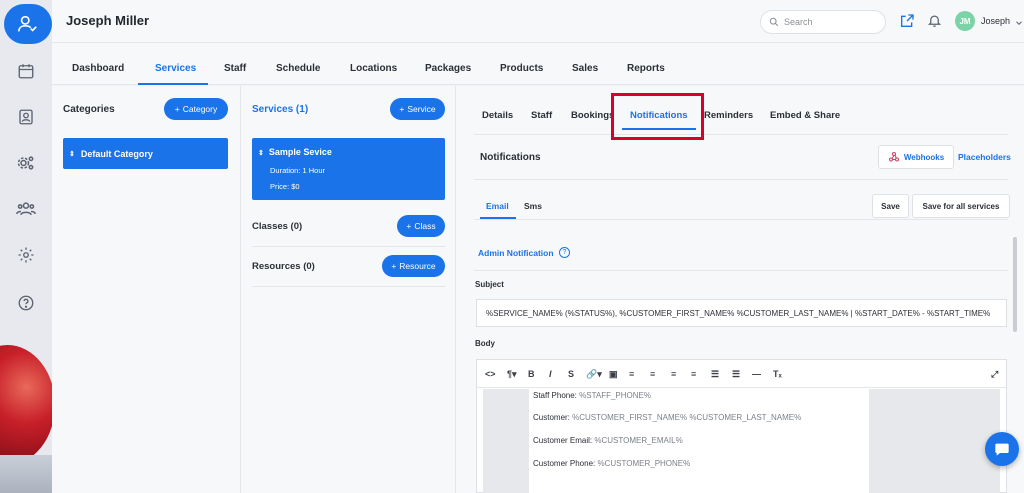 This screenshot has height=493, width=1024. What do you see at coordinates (285, 186) in the screenshot?
I see `service-price: Price: $0` at bounding box center [285, 186].